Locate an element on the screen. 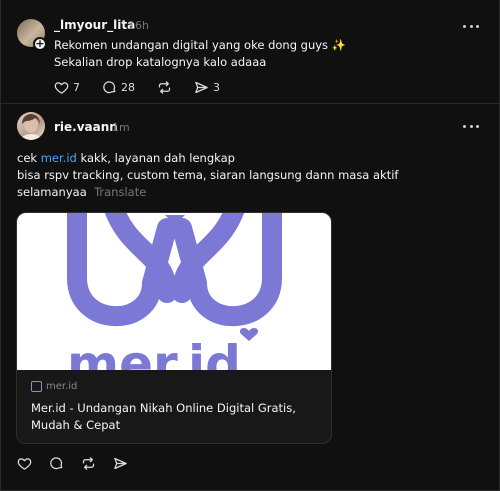  link-domain-row: mer.id is located at coordinates (54, 386).